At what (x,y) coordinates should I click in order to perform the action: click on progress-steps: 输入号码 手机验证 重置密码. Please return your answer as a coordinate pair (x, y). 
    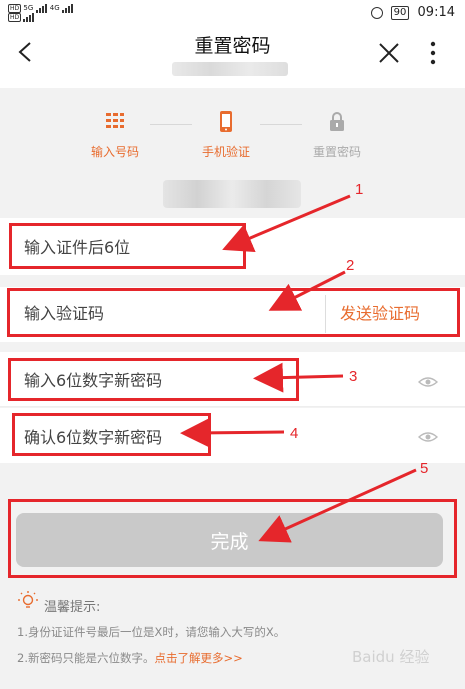
    Looking at the image, I should click on (232, 129).